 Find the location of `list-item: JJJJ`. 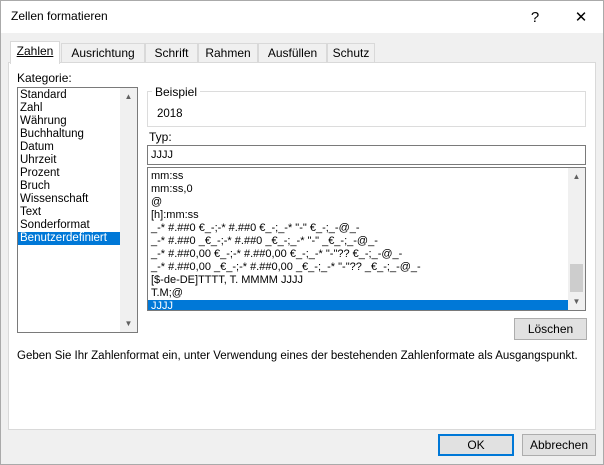

list-item: JJJJ is located at coordinates (358, 305).